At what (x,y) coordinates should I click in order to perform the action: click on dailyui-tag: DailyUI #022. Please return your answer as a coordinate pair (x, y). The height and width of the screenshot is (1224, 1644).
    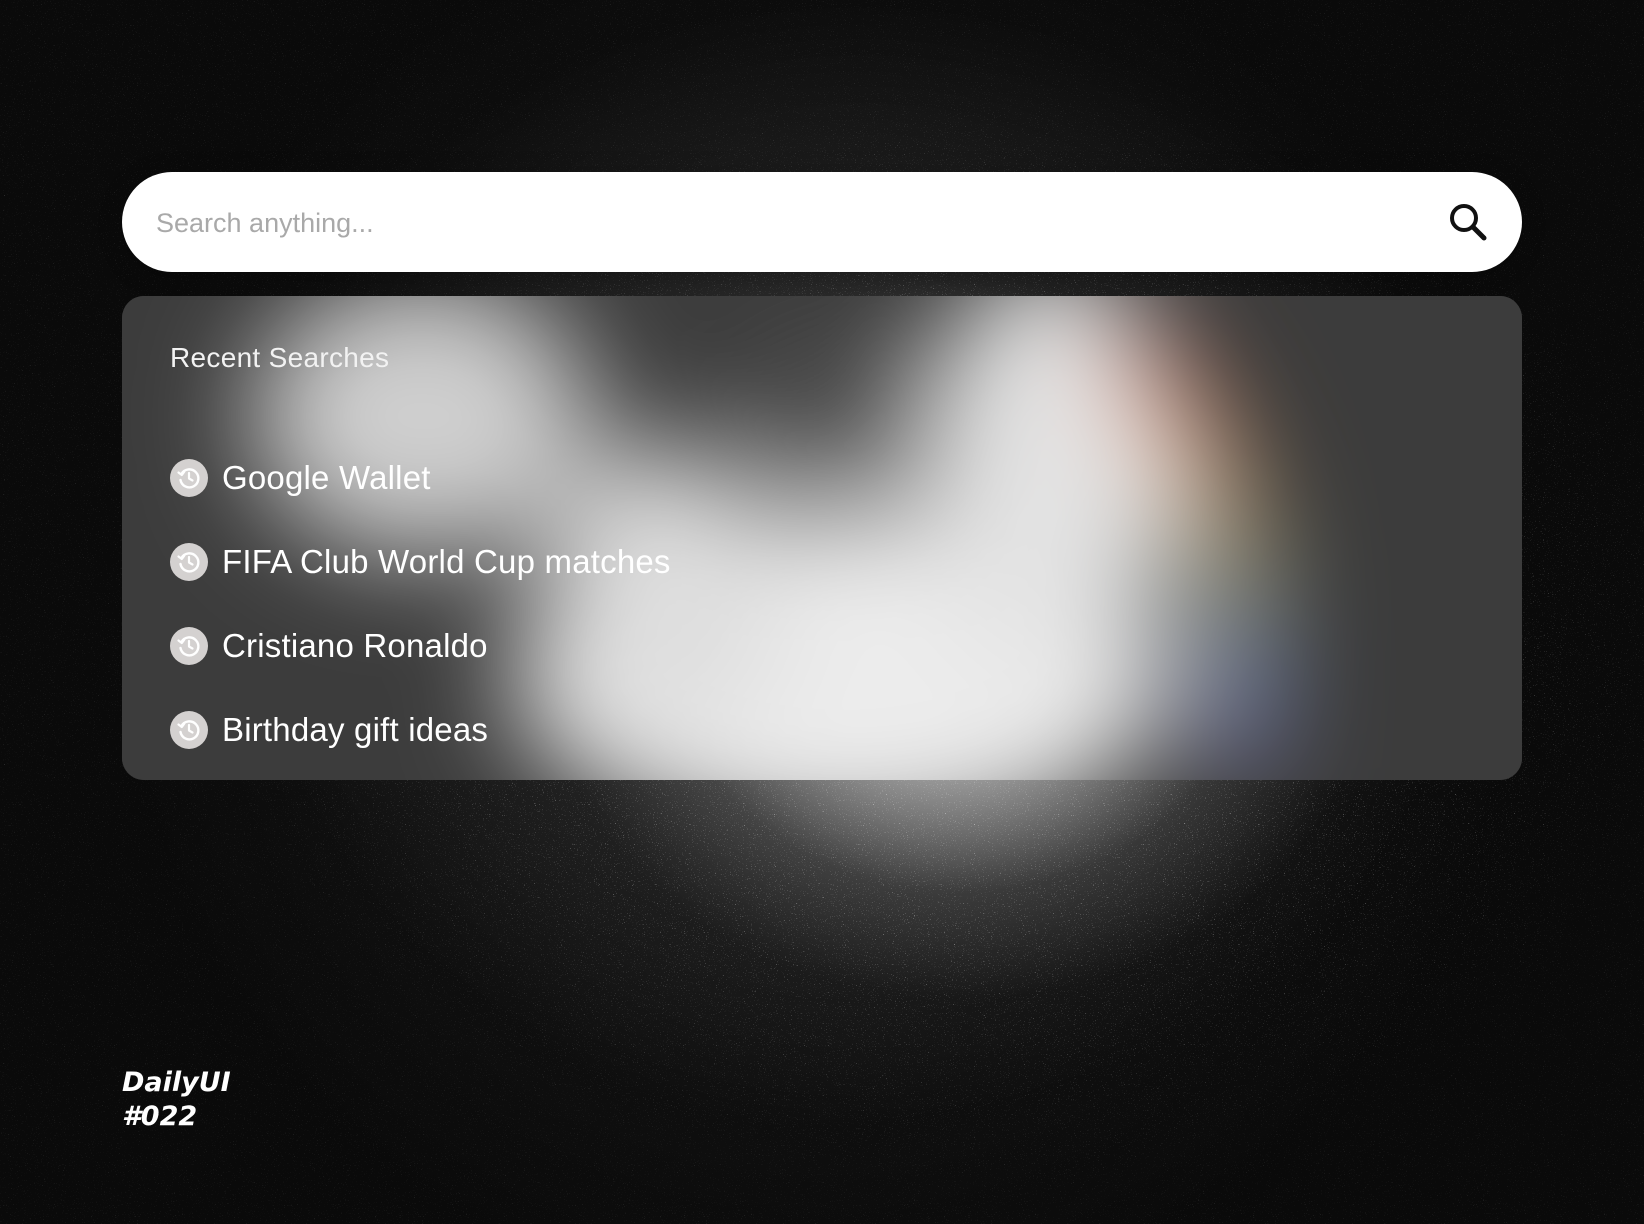
    Looking at the image, I should click on (176, 1100).